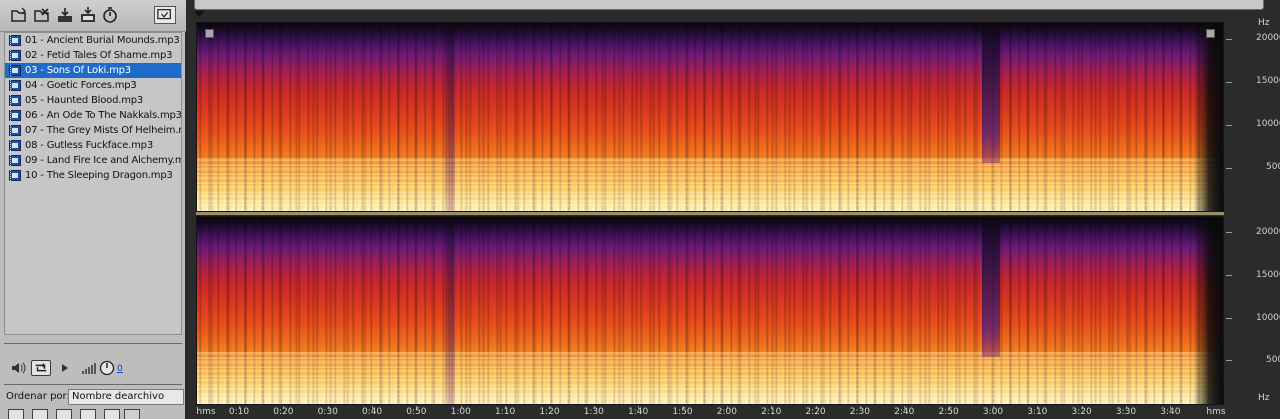 This screenshot has width=1280, height=419. What do you see at coordinates (81, 85) in the screenshot?
I see `file-name: 04 - Goetic Forces.mp3` at bounding box center [81, 85].